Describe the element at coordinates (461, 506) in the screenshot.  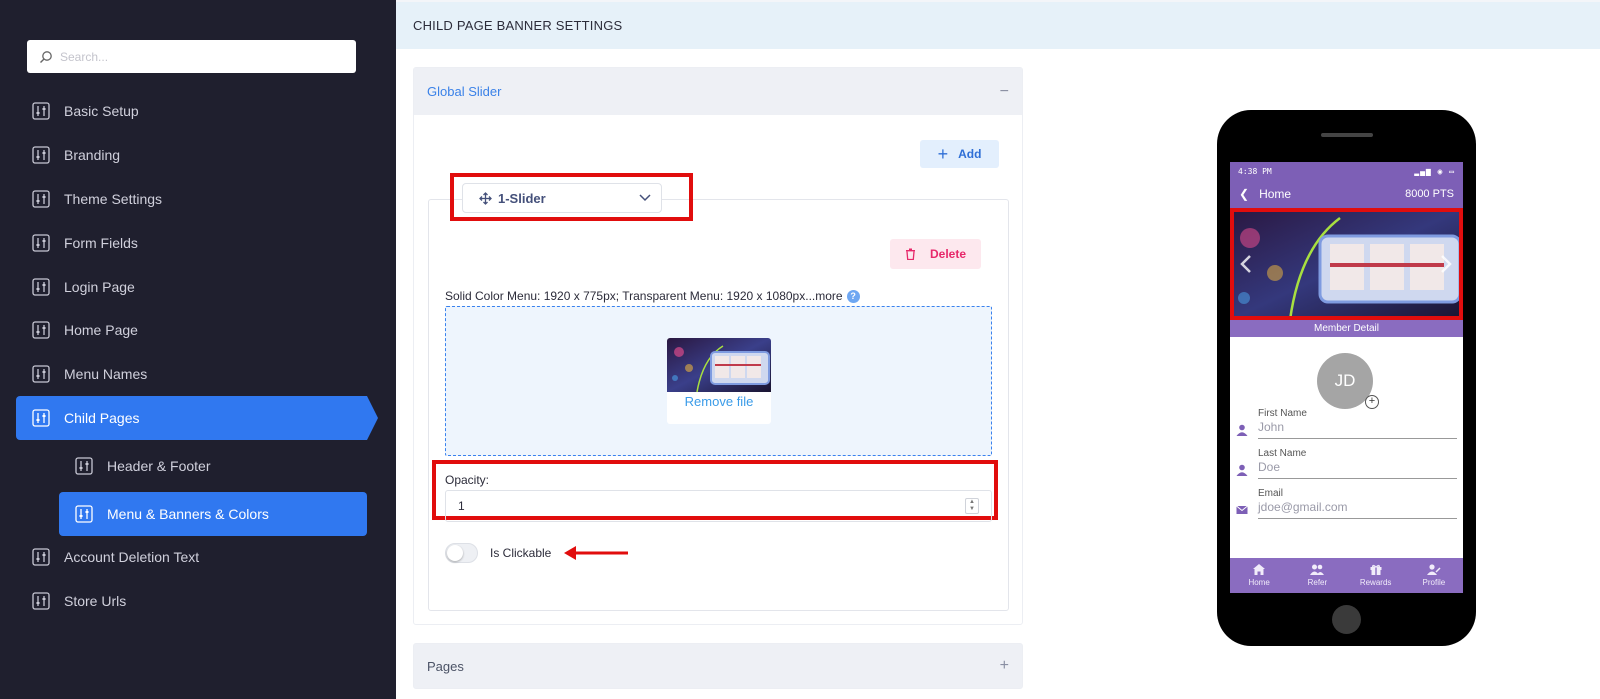
I see `opacity-value: 1` at that location.